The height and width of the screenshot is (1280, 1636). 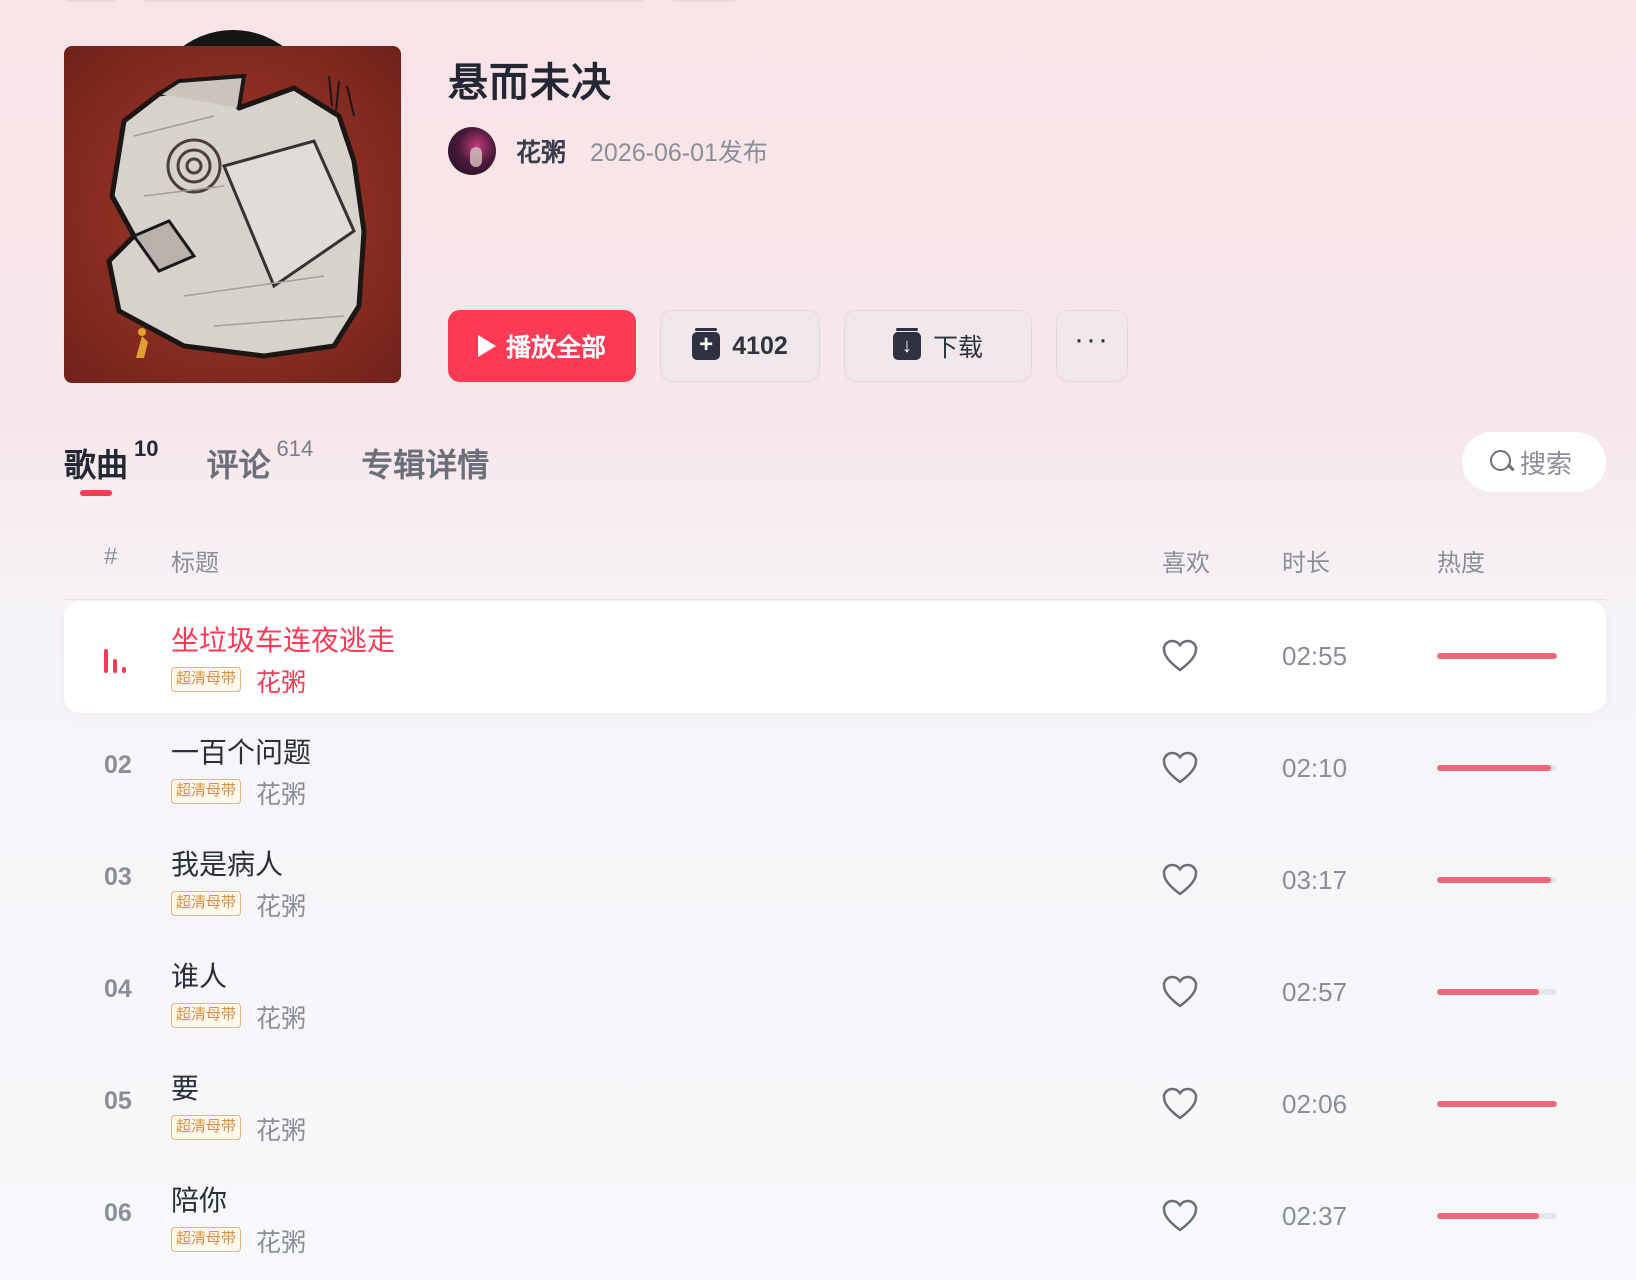 I want to click on tab-album-details: 专辑详情, so click(x=425, y=463).